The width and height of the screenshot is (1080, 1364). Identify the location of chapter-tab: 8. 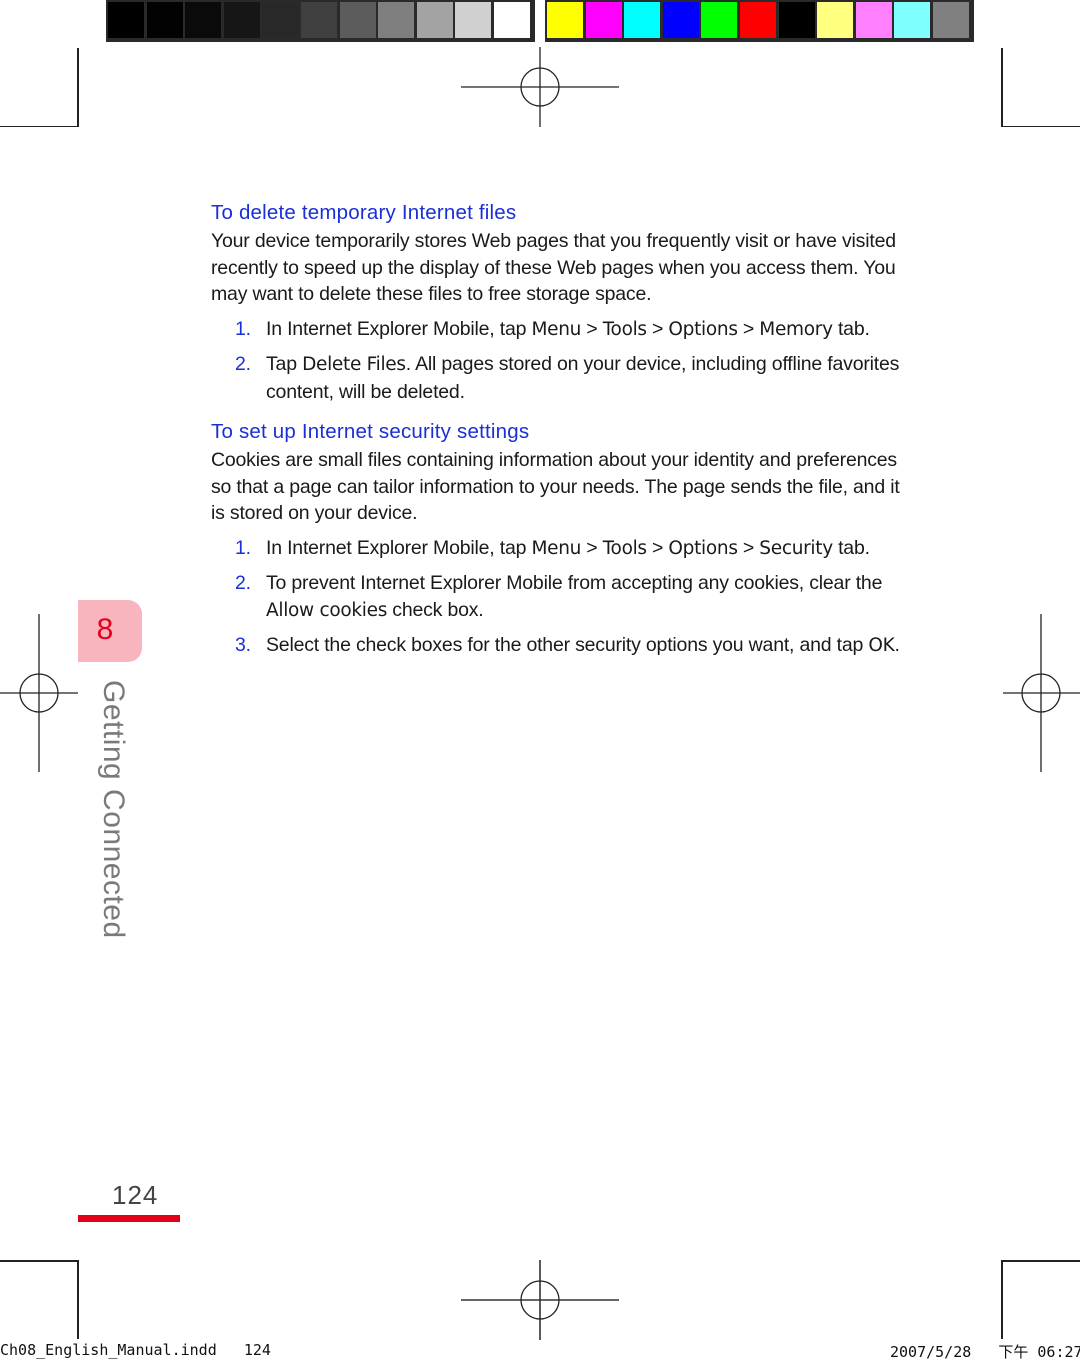
(110, 631).